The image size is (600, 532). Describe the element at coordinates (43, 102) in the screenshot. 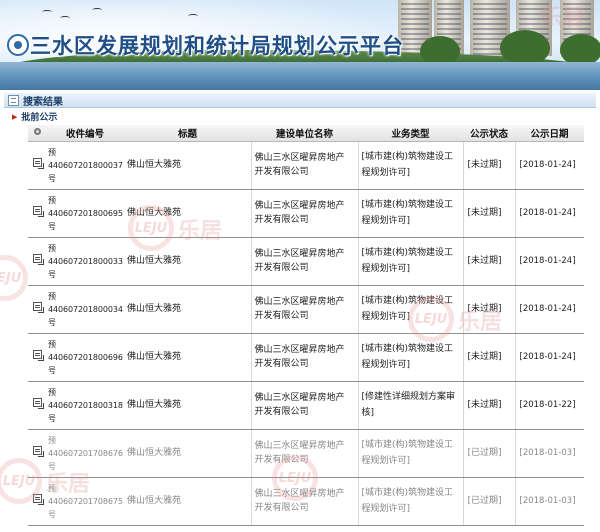

I see `search-results-title: 搜索结果` at that location.